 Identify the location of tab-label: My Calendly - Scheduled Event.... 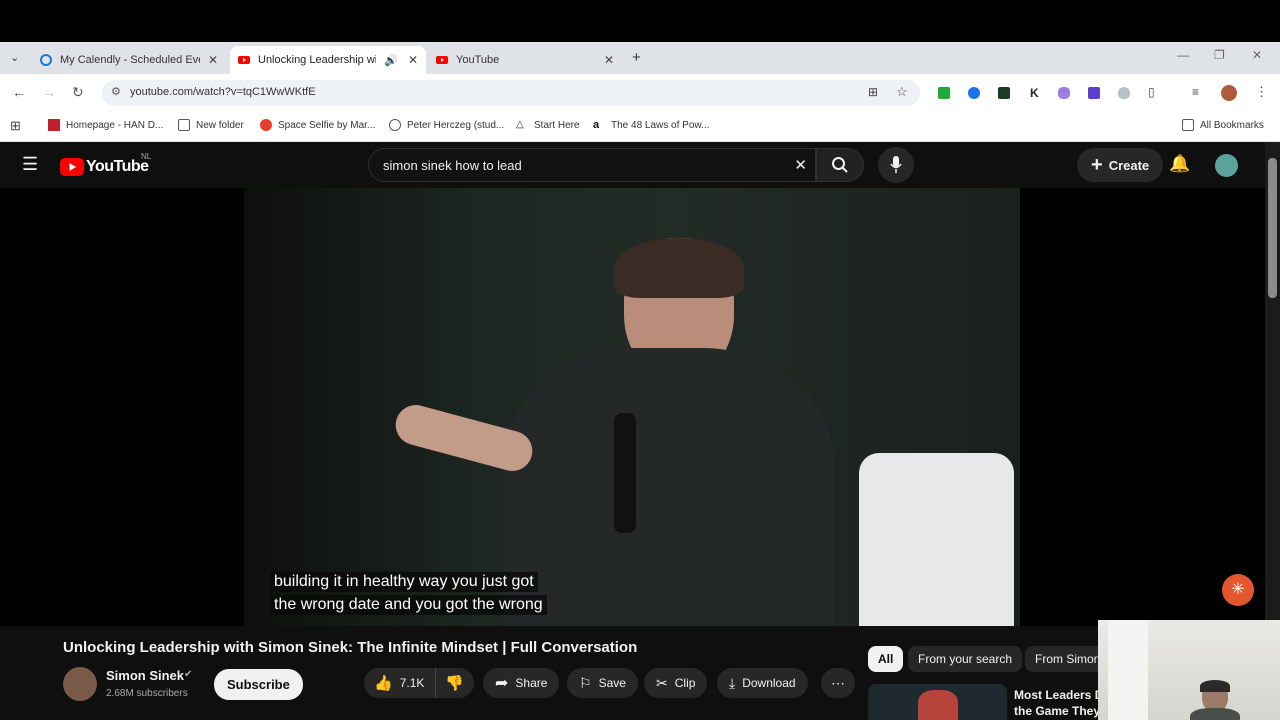
(130, 60).